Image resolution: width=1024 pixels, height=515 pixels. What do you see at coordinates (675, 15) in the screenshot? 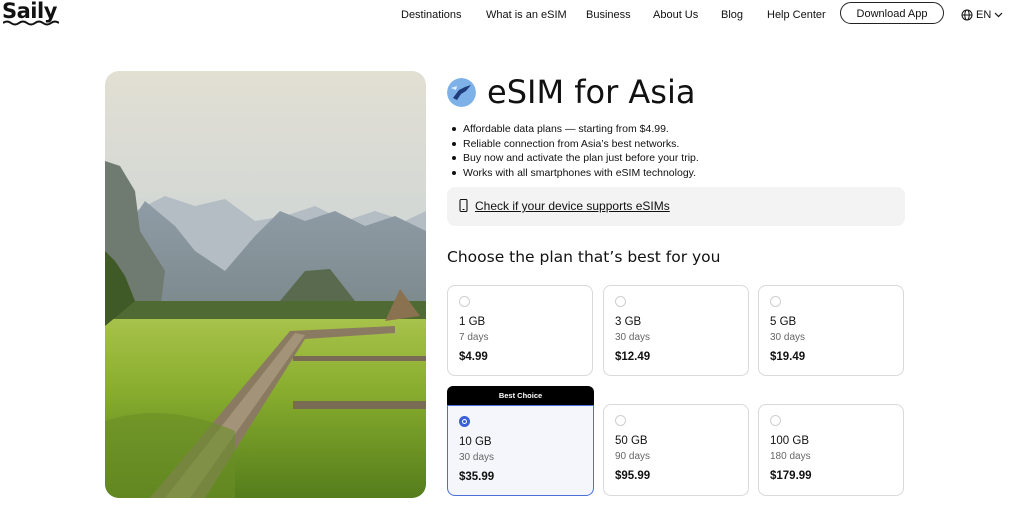
I see `nav-about-us: About Us` at bounding box center [675, 15].